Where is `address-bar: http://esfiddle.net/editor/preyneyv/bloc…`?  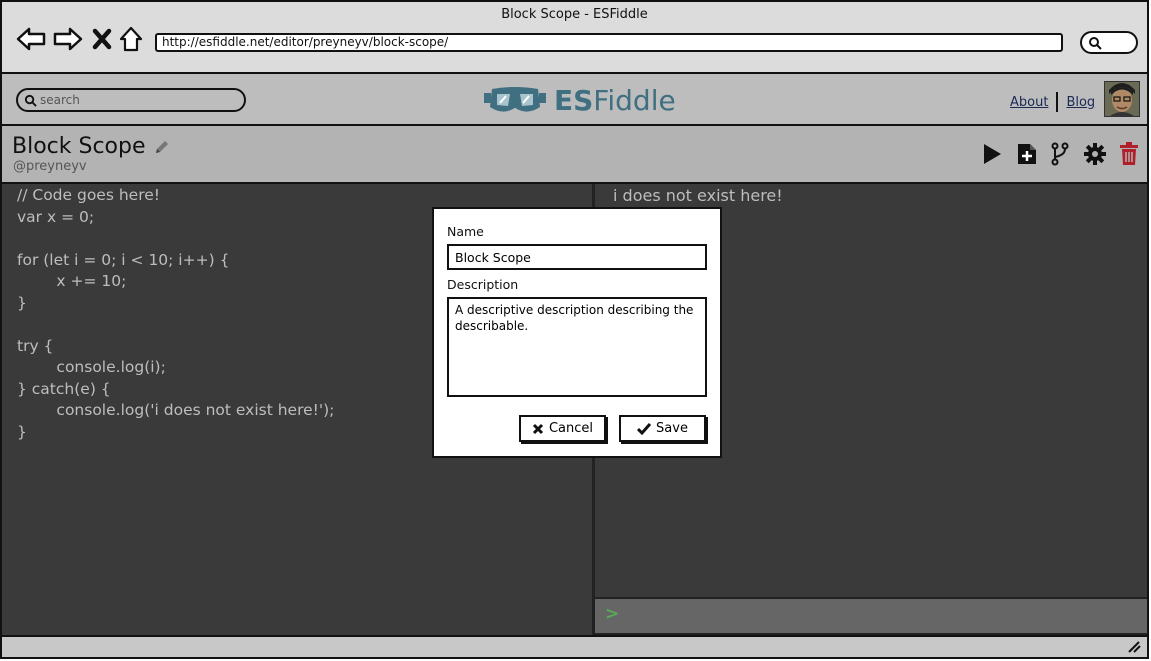
address-bar: http://esfiddle.net/editor/preyneyv/bloc… is located at coordinates (609, 42).